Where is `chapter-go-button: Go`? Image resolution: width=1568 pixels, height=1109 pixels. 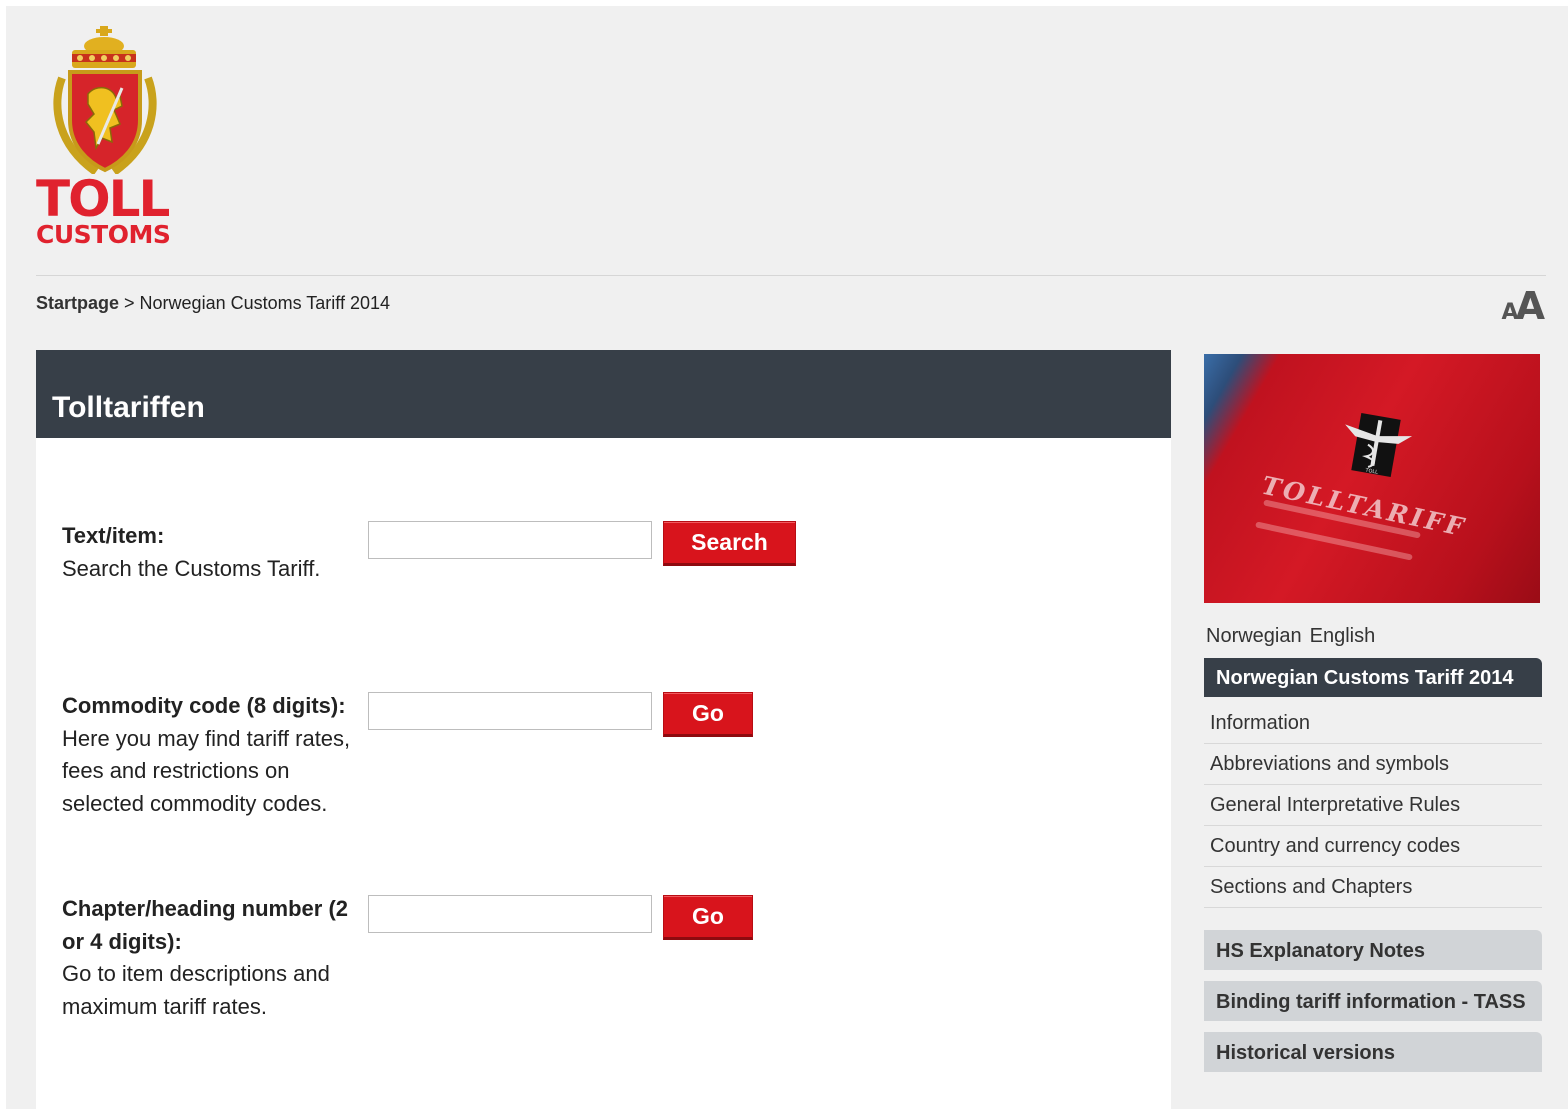
chapter-go-button: Go is located at coordinates (708, 917).